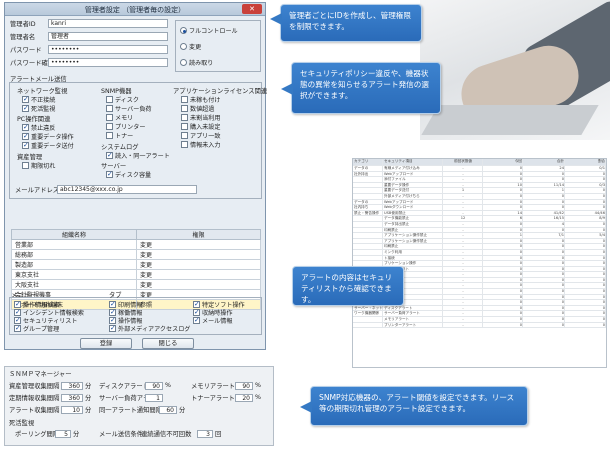 The width and height of the screenshot is (610, 450). I want to click on admin-name-input: 管理者, so click(108, 36).